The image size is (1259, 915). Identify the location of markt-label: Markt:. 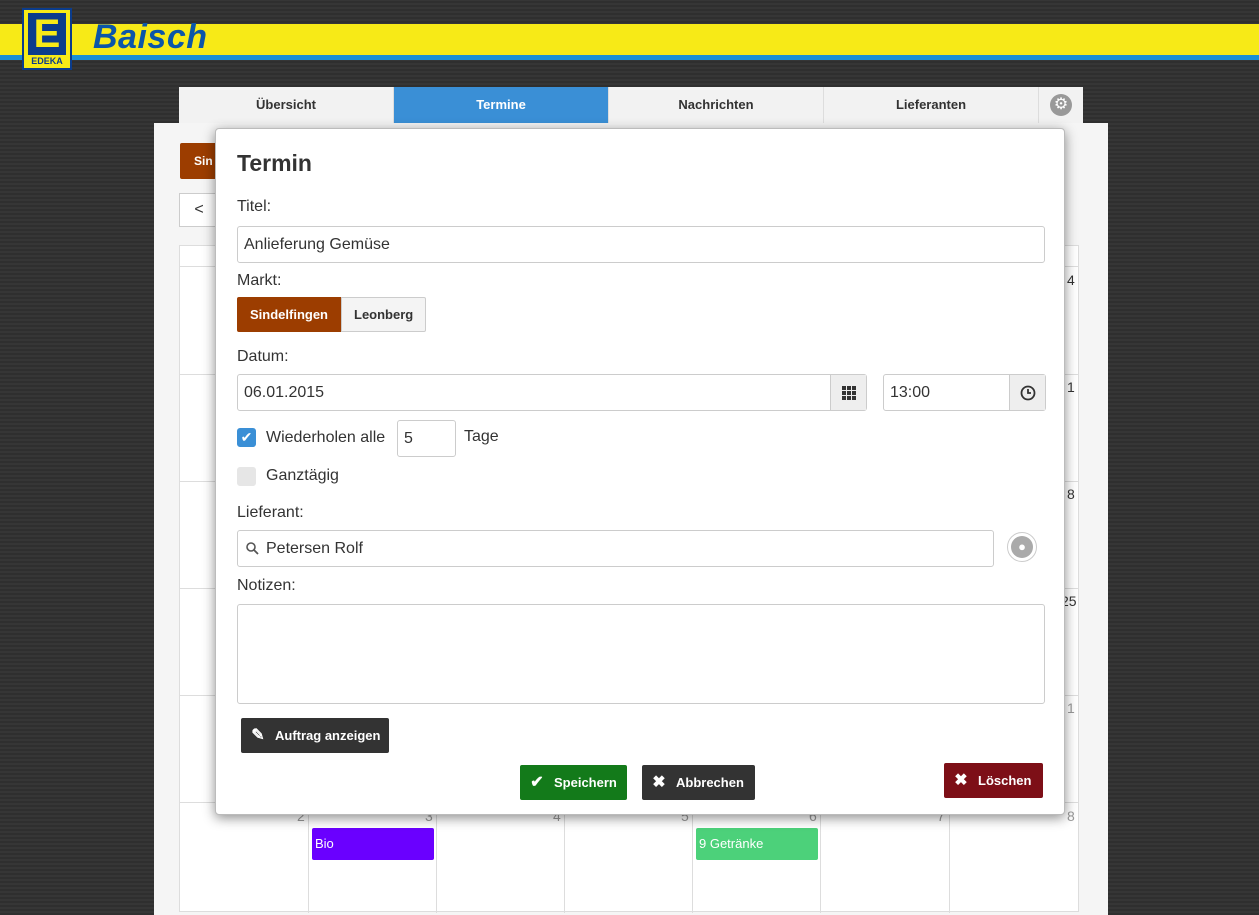
(259, 280).